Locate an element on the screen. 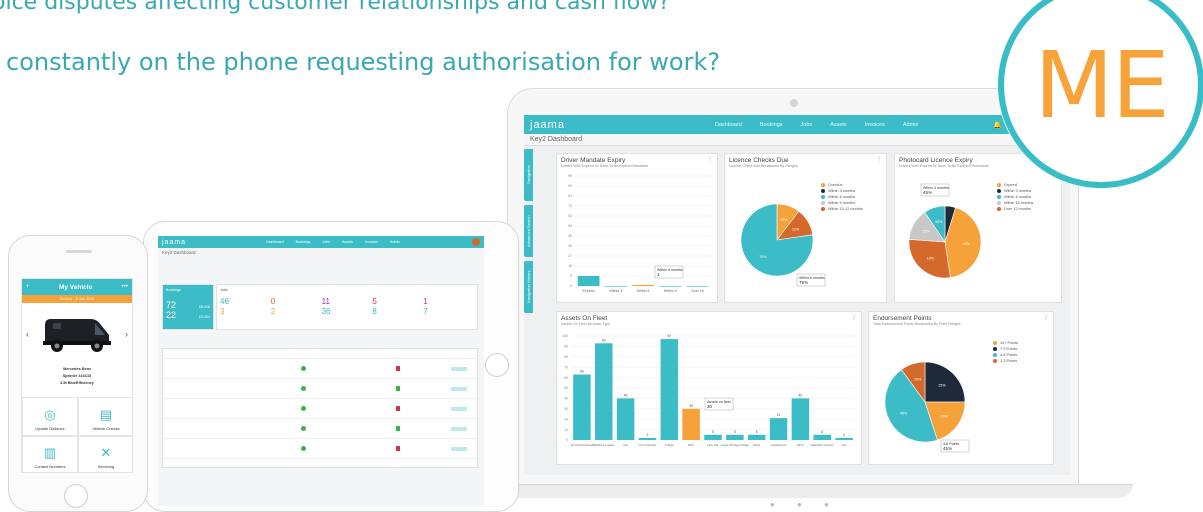  phone-home-button is located at coordinates (76, 496).